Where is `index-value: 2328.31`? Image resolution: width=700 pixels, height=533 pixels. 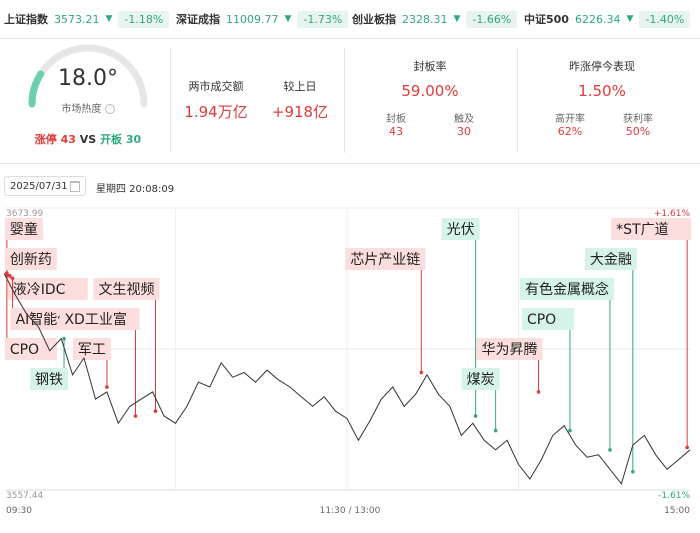
index-value: 2328.31 is located at coordinates (425, 19).